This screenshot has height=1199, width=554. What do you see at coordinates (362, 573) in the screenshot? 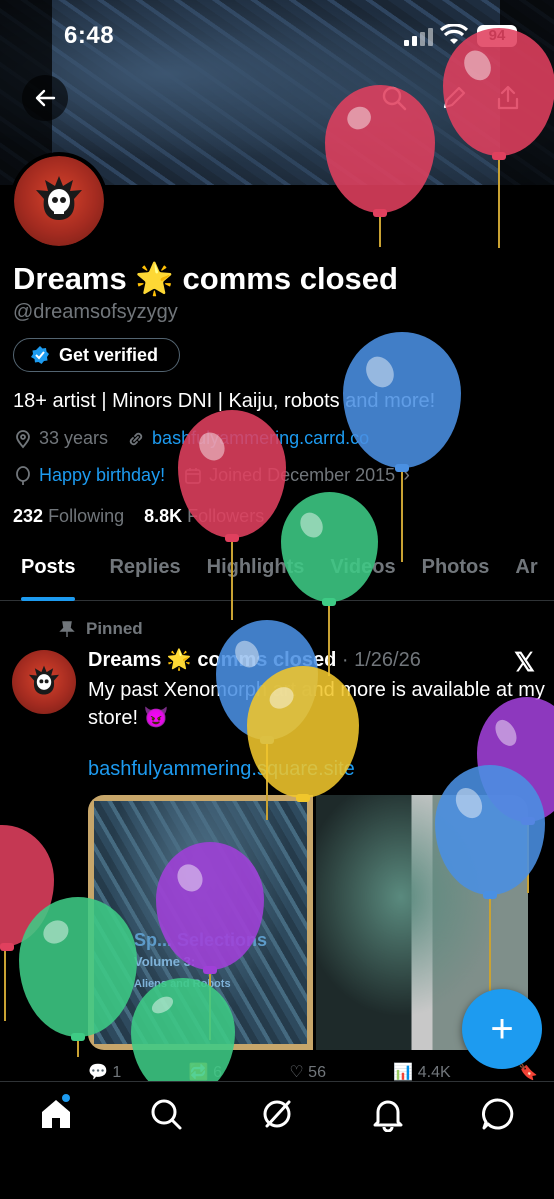
I see `tab-videos: Videos` at bounding box center [362, 573].